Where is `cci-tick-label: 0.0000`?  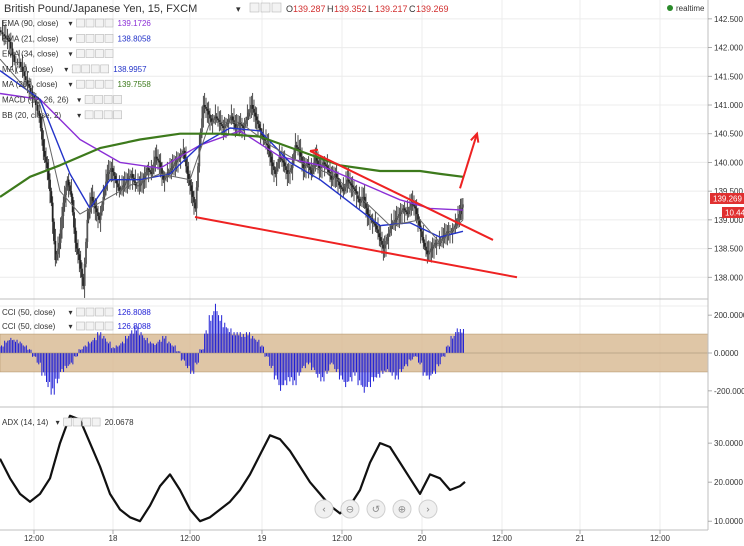 cci-tick-label: 0.0000 is located at coordinates (726, 353).